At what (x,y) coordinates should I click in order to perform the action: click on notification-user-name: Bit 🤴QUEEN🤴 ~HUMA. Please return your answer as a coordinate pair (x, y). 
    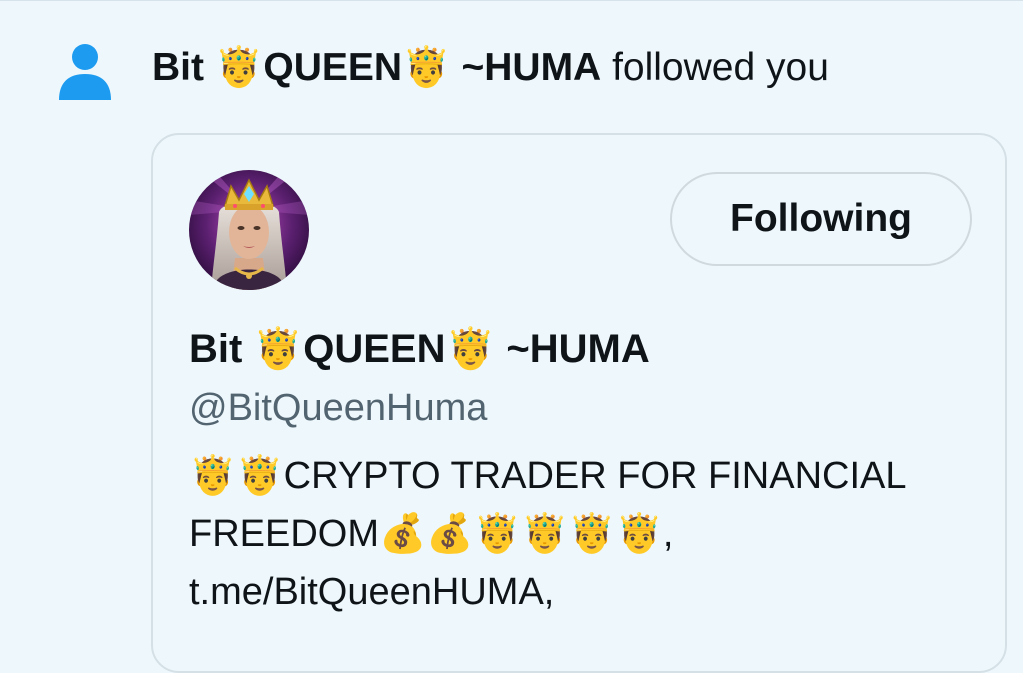
    Looking at the image, I should click on (376, 67).